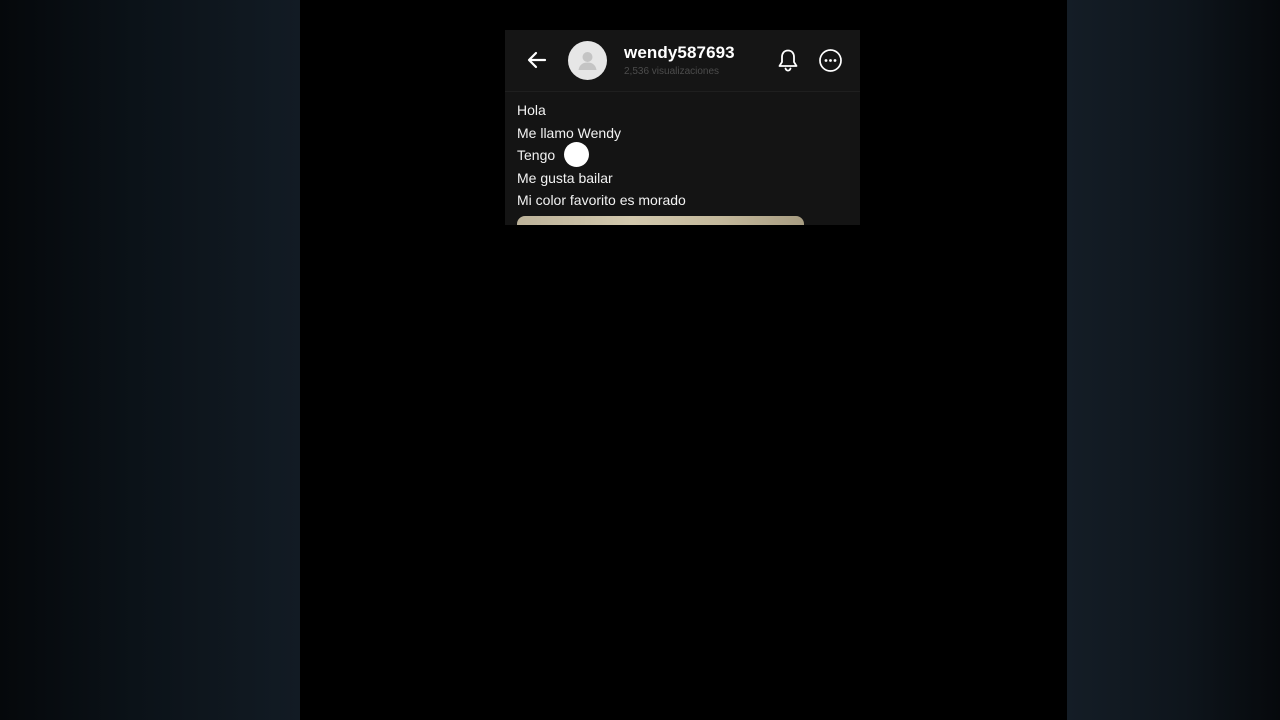 Image resolution: width=1280 pixels, height=720 pixels. What do you see at coordinates (576, 154) in the screenshot?
I see `redaction-dot` at bounding box center [576, 154].